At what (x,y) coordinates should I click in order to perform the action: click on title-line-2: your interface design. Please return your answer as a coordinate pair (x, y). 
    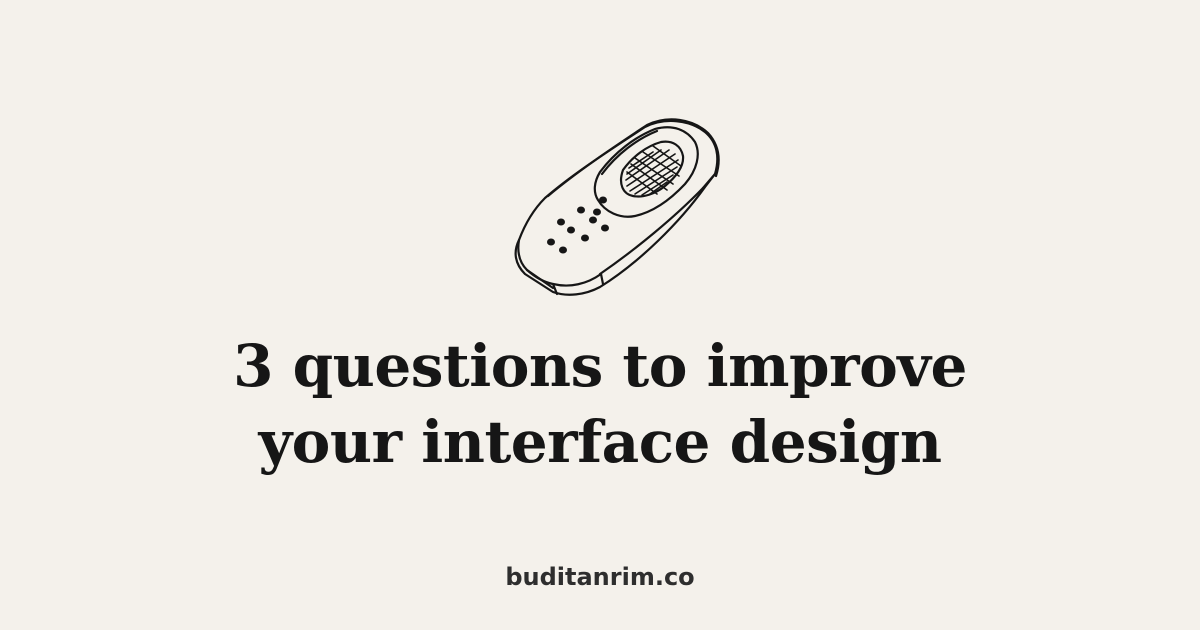
    Looking at the image, I should click on (600, 442).